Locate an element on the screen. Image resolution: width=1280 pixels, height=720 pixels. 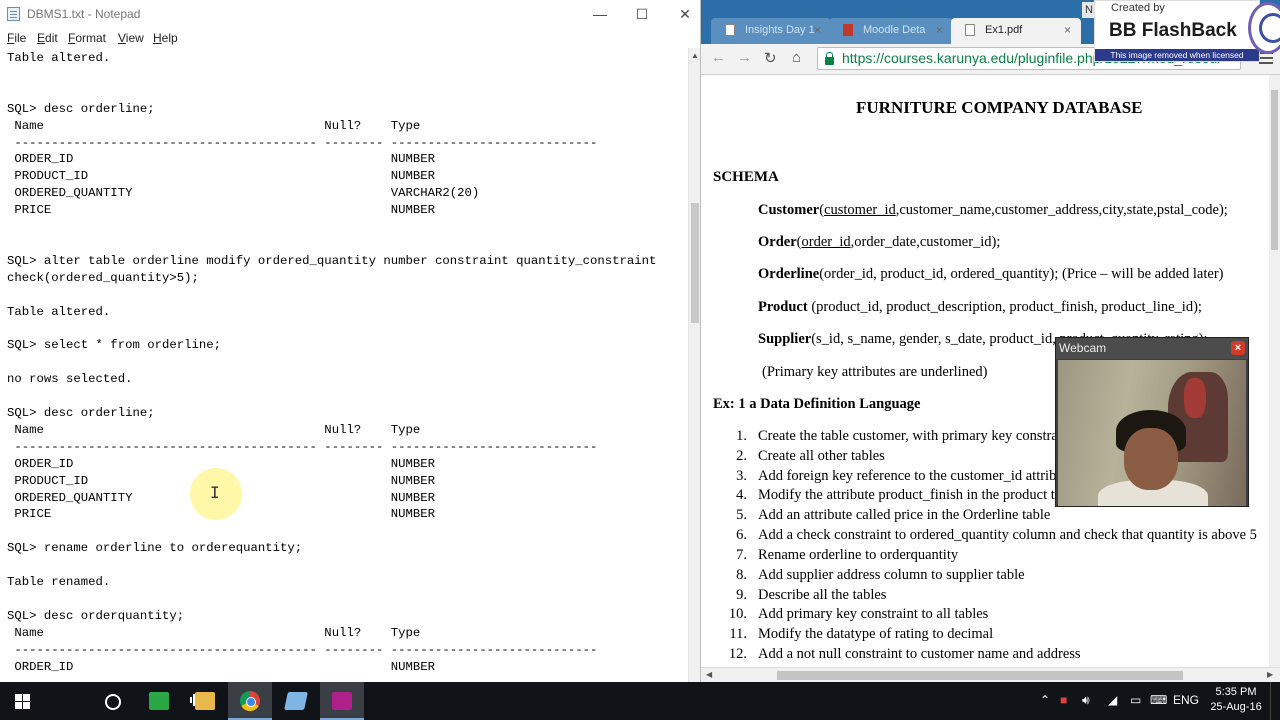
exercise-heading: Ex: 1 a Data Definition Language is located at coordinates (817, 404).